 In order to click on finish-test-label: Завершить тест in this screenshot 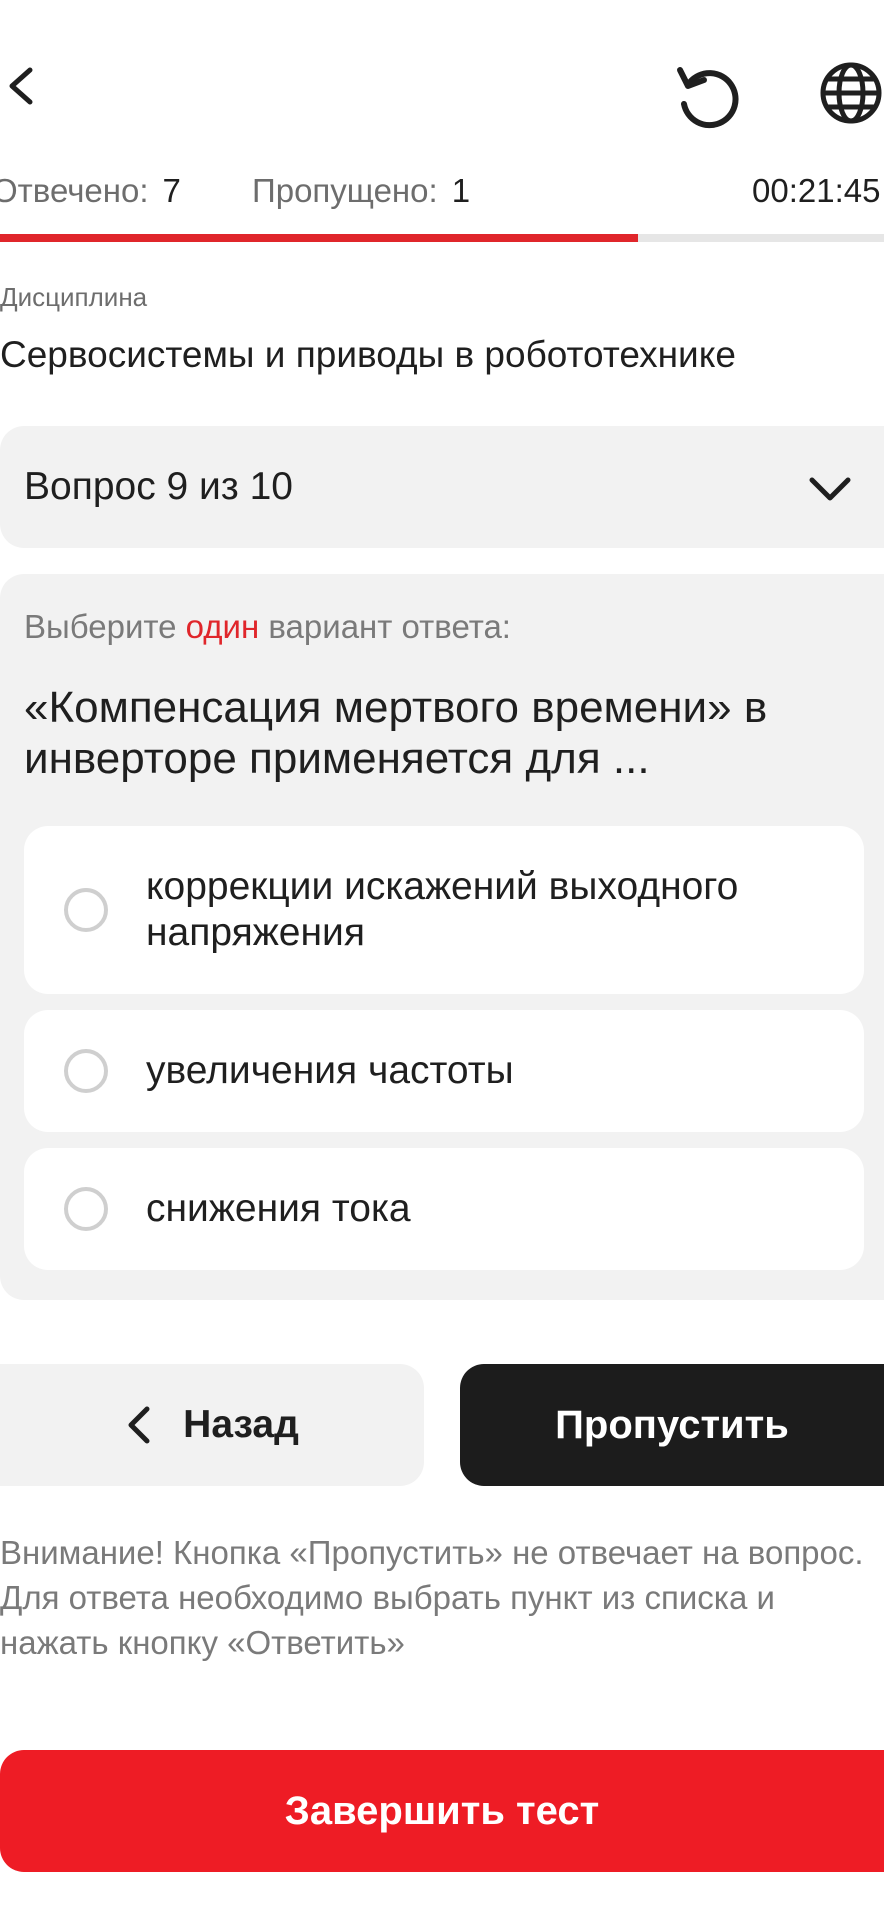, I will do `click(442, 1810)`.